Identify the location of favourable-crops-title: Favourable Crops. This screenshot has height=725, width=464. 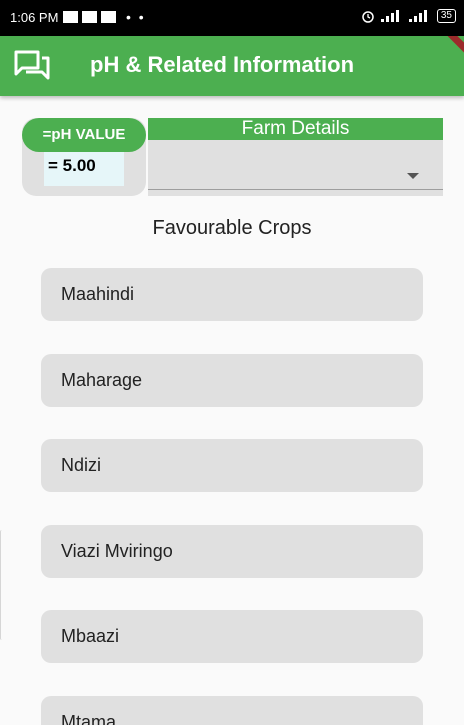
(232, 228).